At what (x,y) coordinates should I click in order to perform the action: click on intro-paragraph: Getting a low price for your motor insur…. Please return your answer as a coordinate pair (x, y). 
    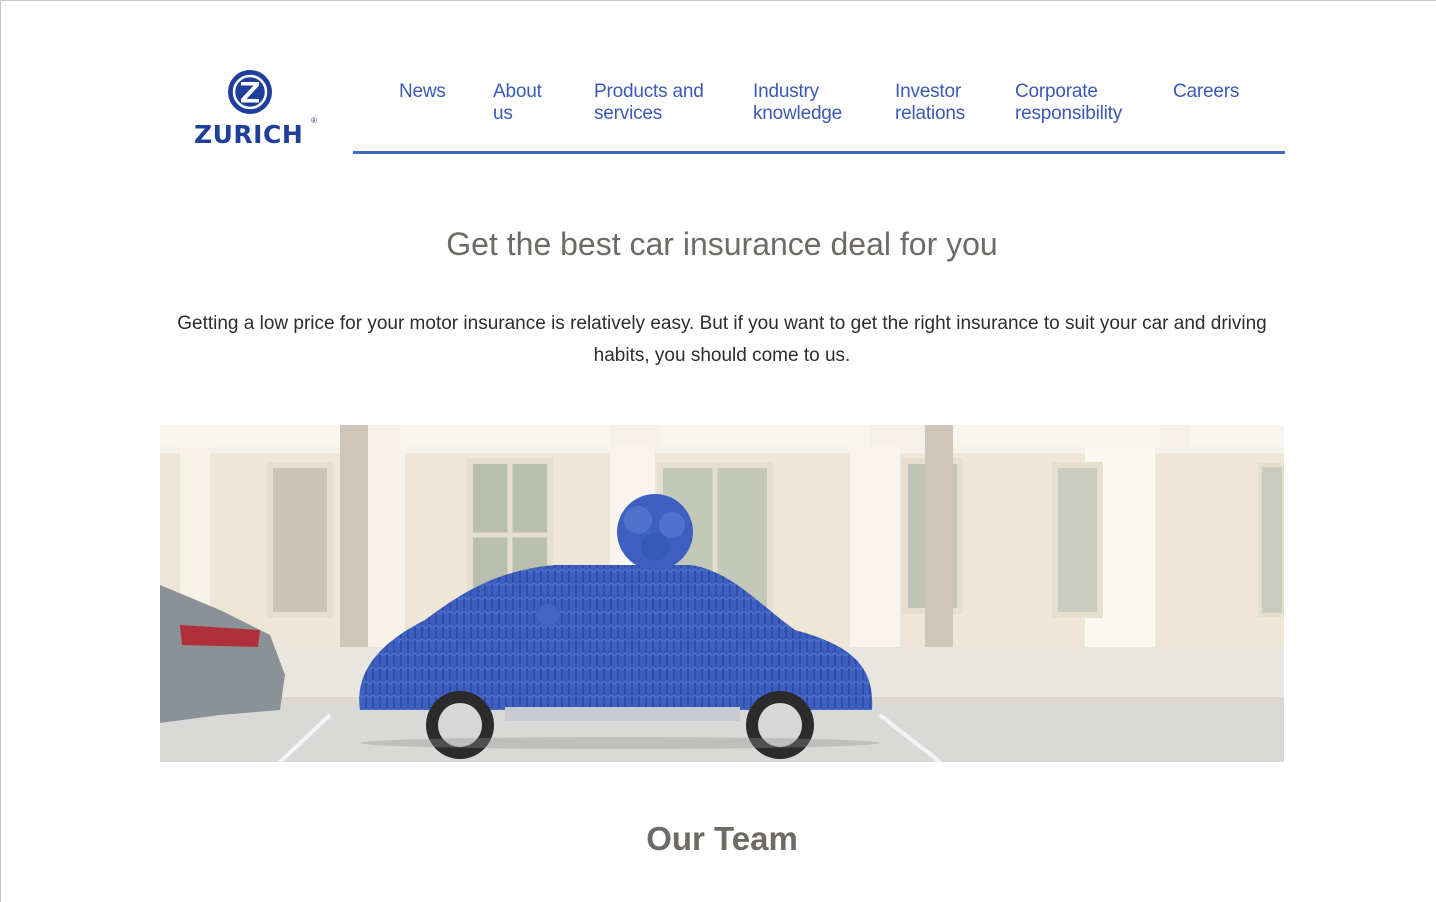
    Looking at the image, I should click on (722, 339).